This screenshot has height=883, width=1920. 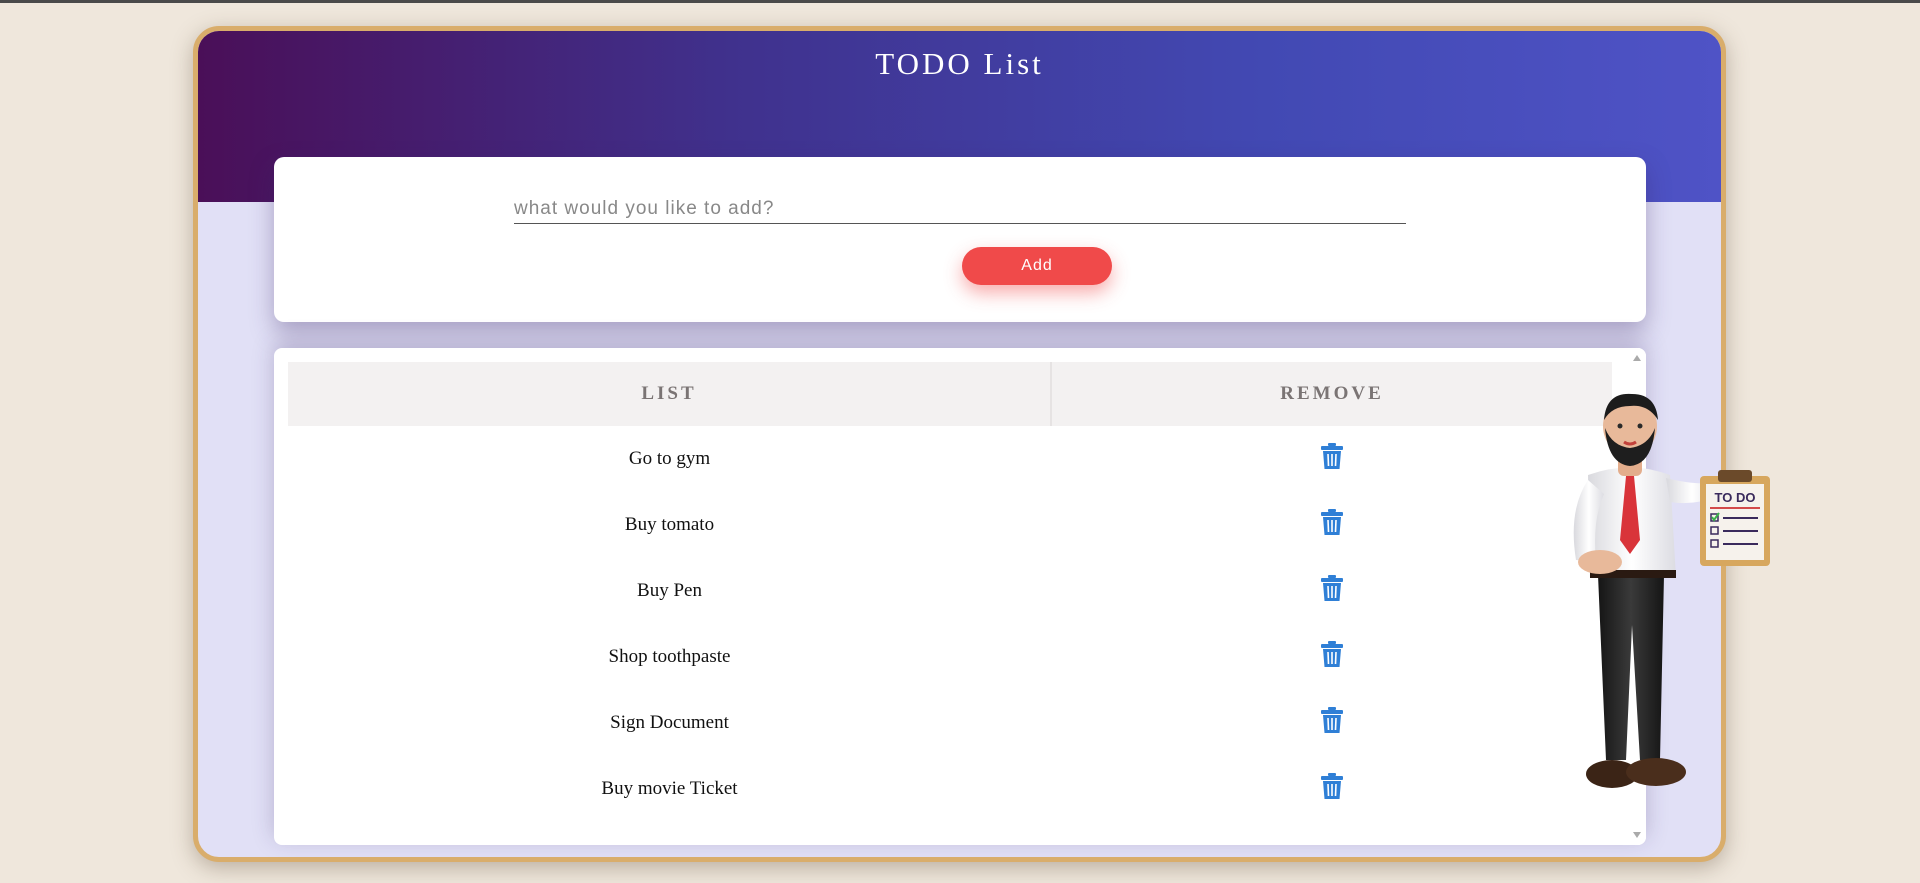 I want to click on column-header-remove: REMOVE, so click(x=1331, y=394).